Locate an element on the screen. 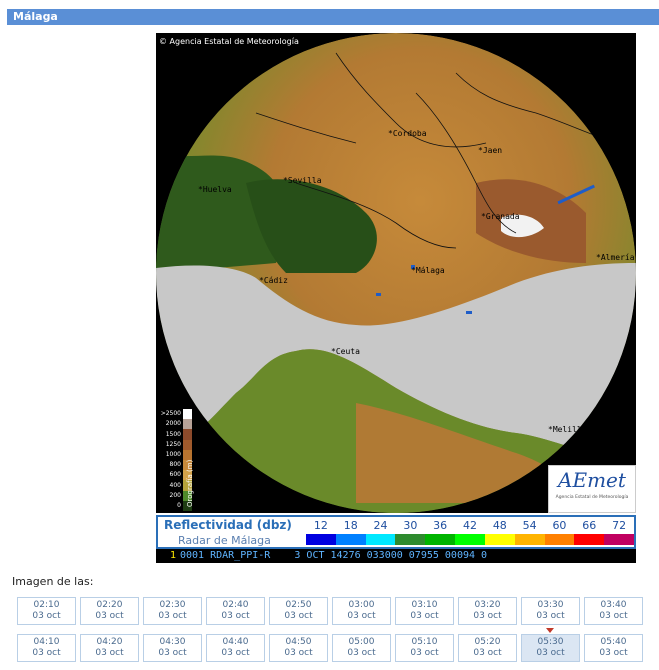 Image resolution: width=659 pixels, height=670 pixels. time-slot-button: 03:10 03 oct is located at coordinates (424, 611).